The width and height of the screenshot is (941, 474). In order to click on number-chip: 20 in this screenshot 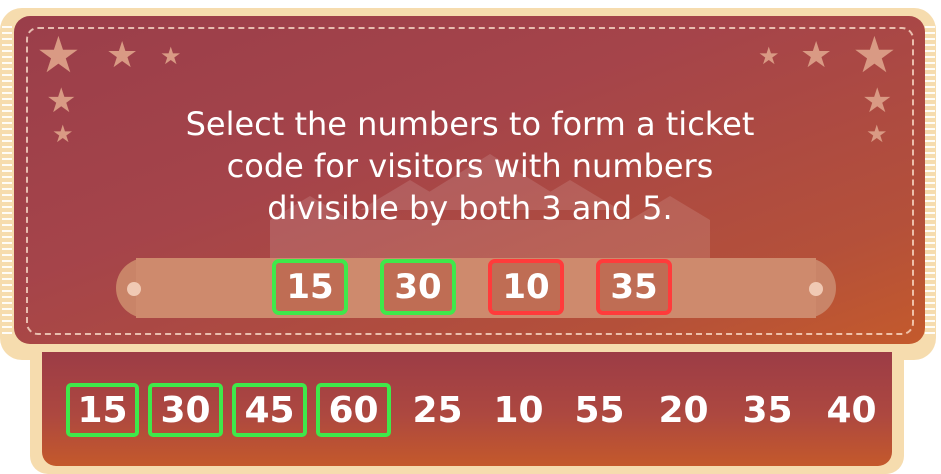, I will do `click(683, 410)`.